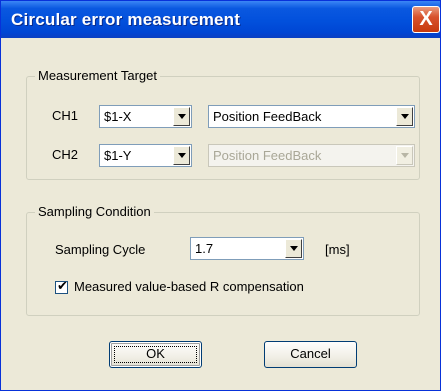 The width and height of the screenshot is (441, 391). What do you see at coordinates (267, 116) in the screenshot?
I see `ch1-signal-value: Position FeedBack` at bounding box center [267, 116].